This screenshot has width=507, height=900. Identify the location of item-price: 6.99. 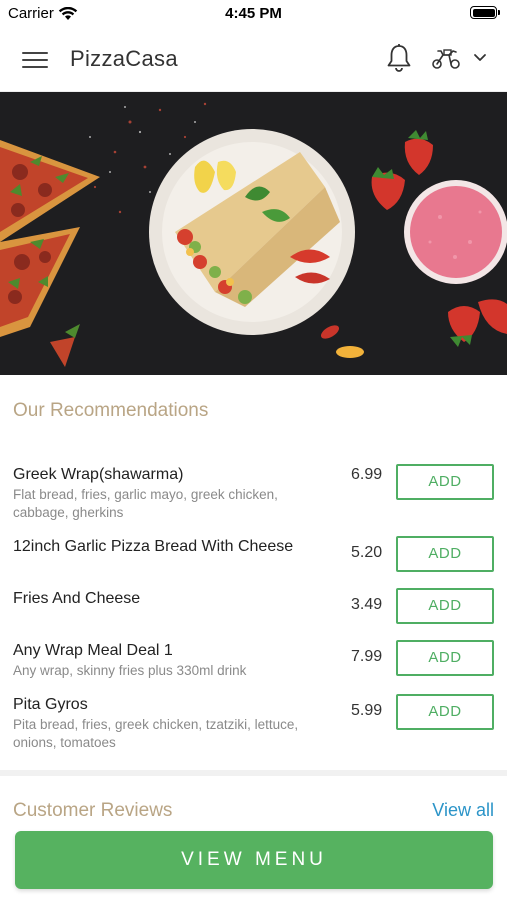
(367, 474).